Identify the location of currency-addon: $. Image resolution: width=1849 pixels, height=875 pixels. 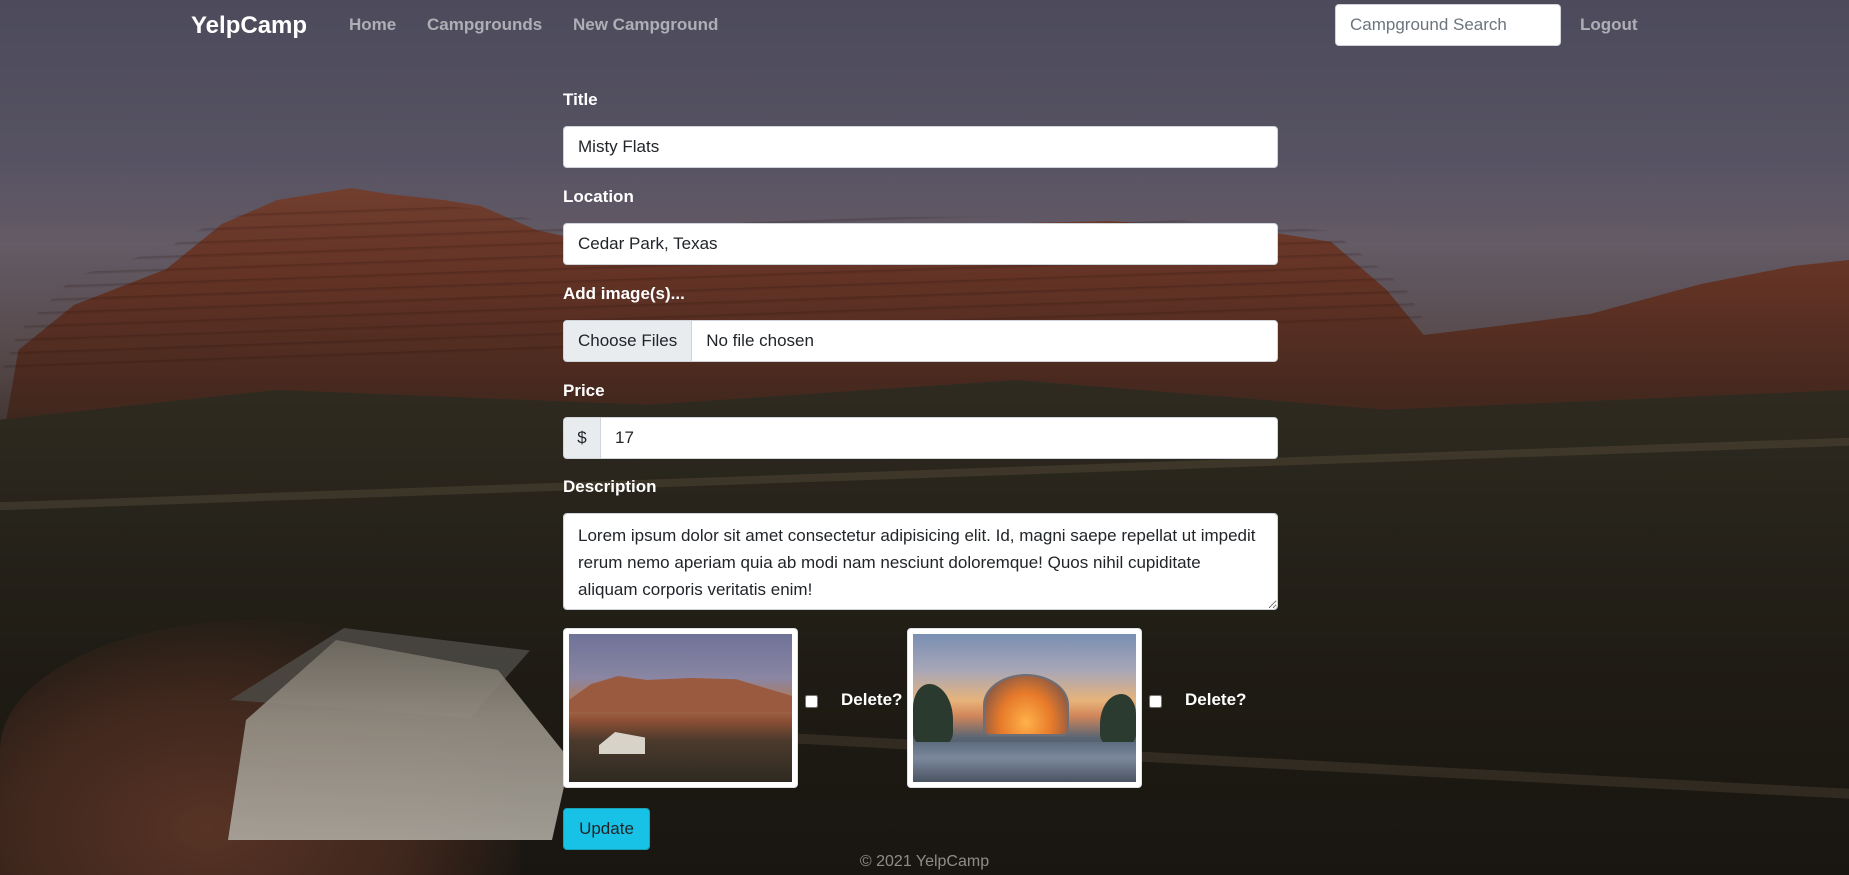
(582, 438).